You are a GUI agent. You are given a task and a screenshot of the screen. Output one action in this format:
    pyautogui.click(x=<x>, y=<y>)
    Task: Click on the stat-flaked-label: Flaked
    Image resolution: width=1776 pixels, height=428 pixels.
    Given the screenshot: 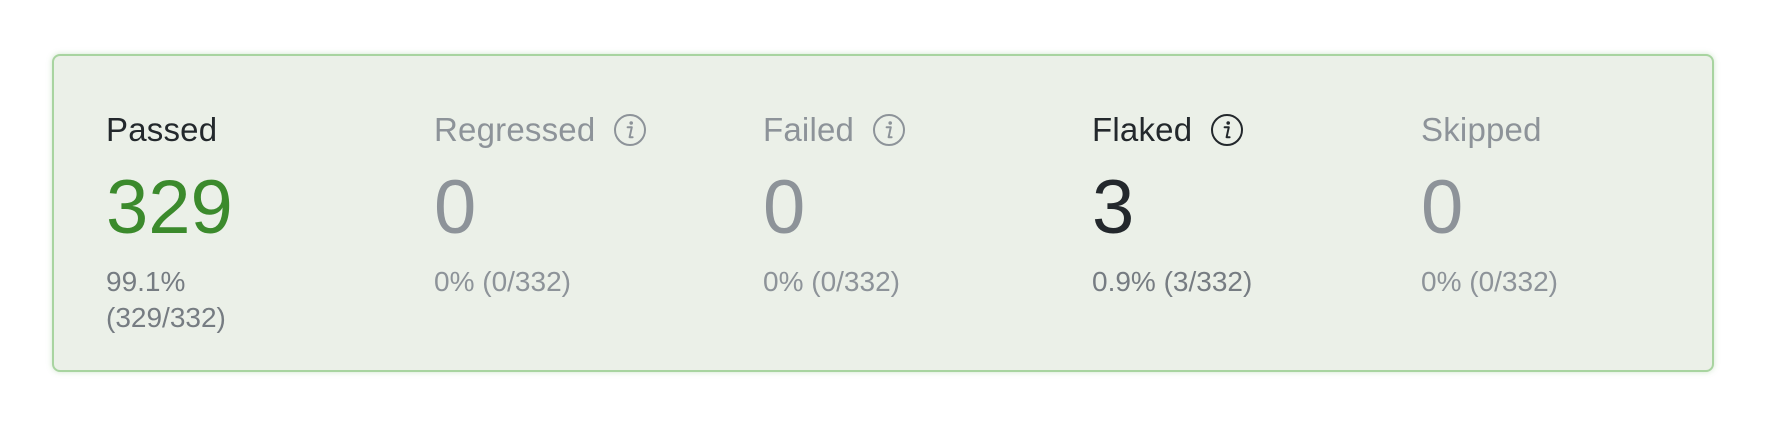 What is the action you would take?
    pyautogui.click(x=1142, y=129)
    